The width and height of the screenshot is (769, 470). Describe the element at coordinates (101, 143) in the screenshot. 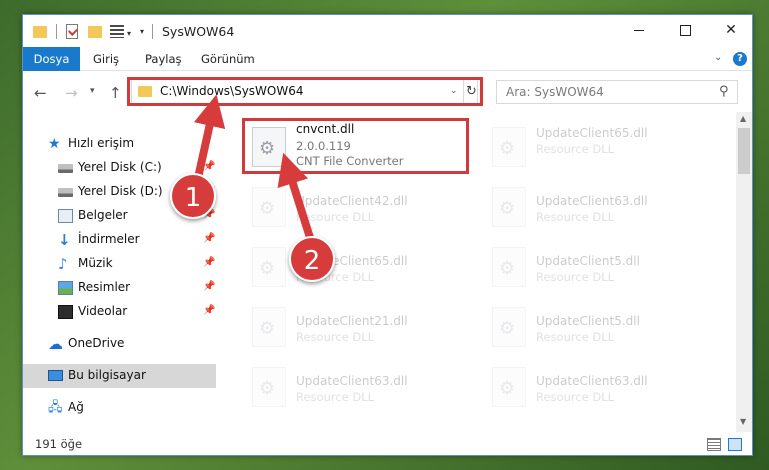

I see `sidebar-item-label: Hızlı erişim` at that location.